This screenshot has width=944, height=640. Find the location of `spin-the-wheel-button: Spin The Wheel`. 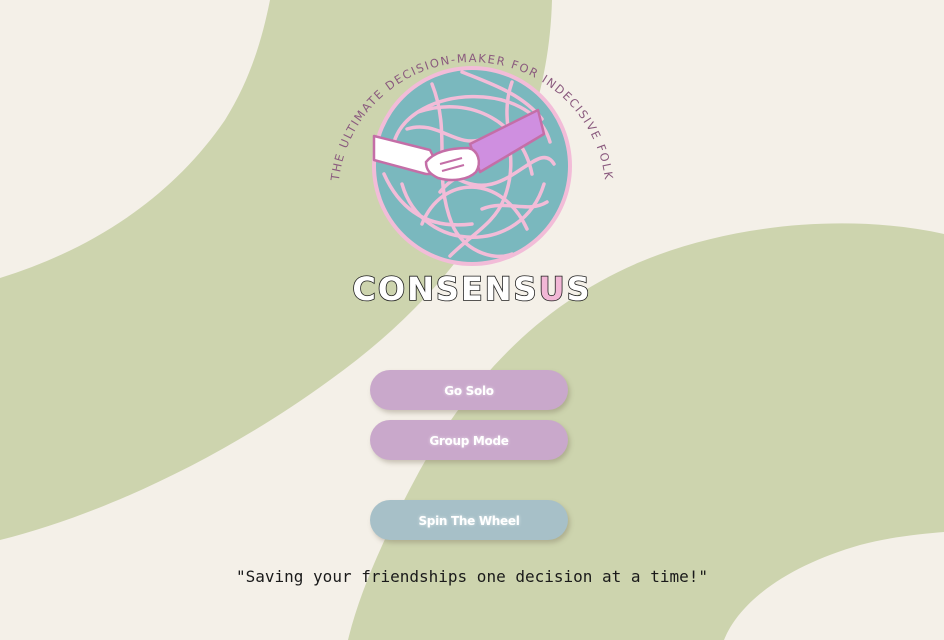

spin-the-wheel-button: Spin The Wheel is located at coordinates (469, 520).